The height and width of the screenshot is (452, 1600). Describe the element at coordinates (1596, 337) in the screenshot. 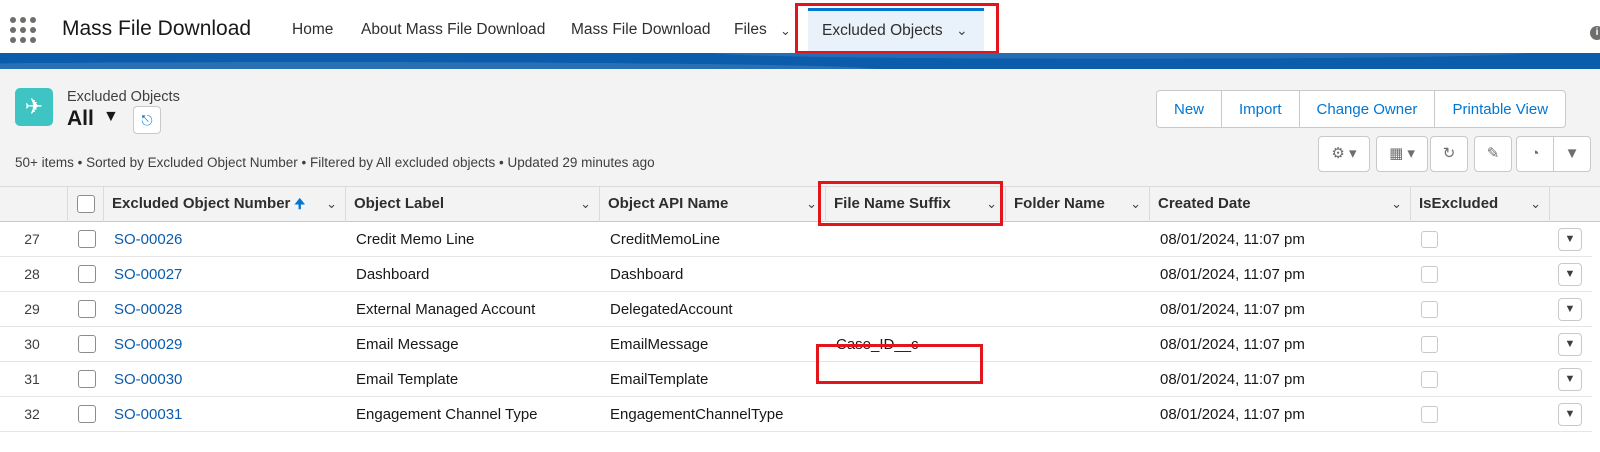

I see `scrollbar` at that location.